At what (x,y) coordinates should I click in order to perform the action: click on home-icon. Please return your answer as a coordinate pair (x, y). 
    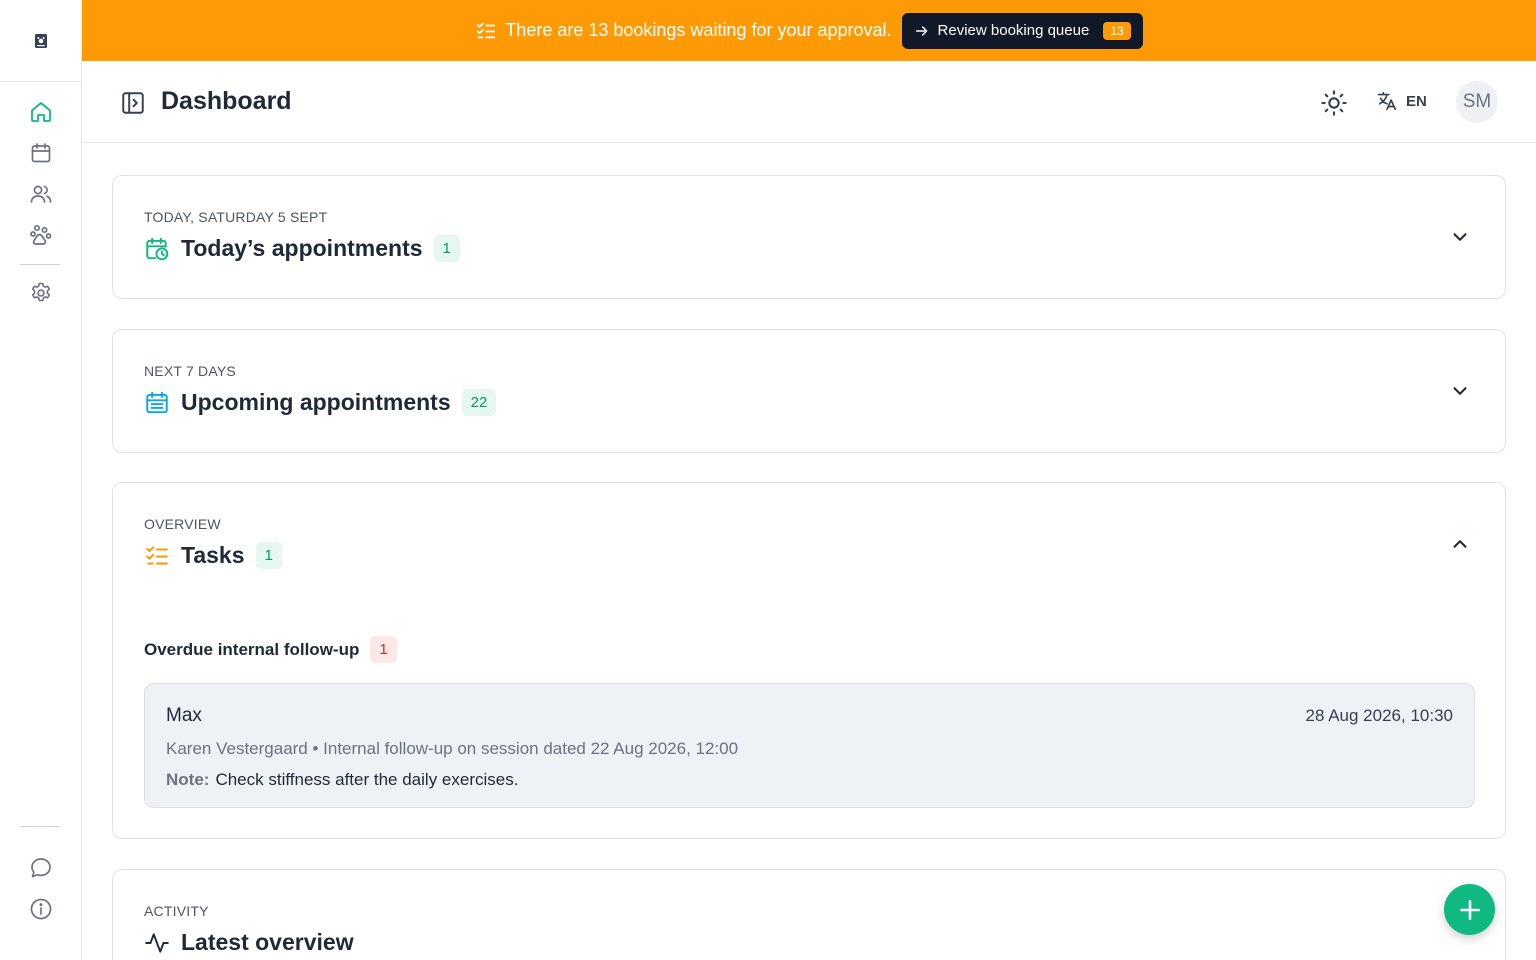
    Looking at the image, I should click on (41, 112).